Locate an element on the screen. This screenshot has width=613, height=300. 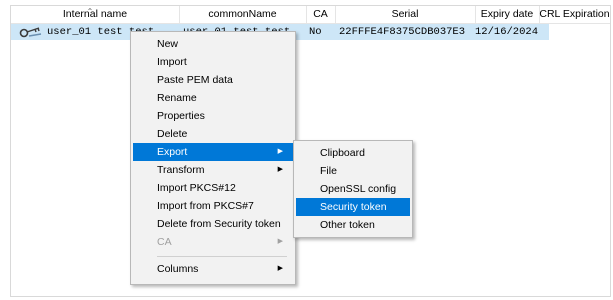
menu-item-ca: CA ▶ is located at coordinates (213, 242).